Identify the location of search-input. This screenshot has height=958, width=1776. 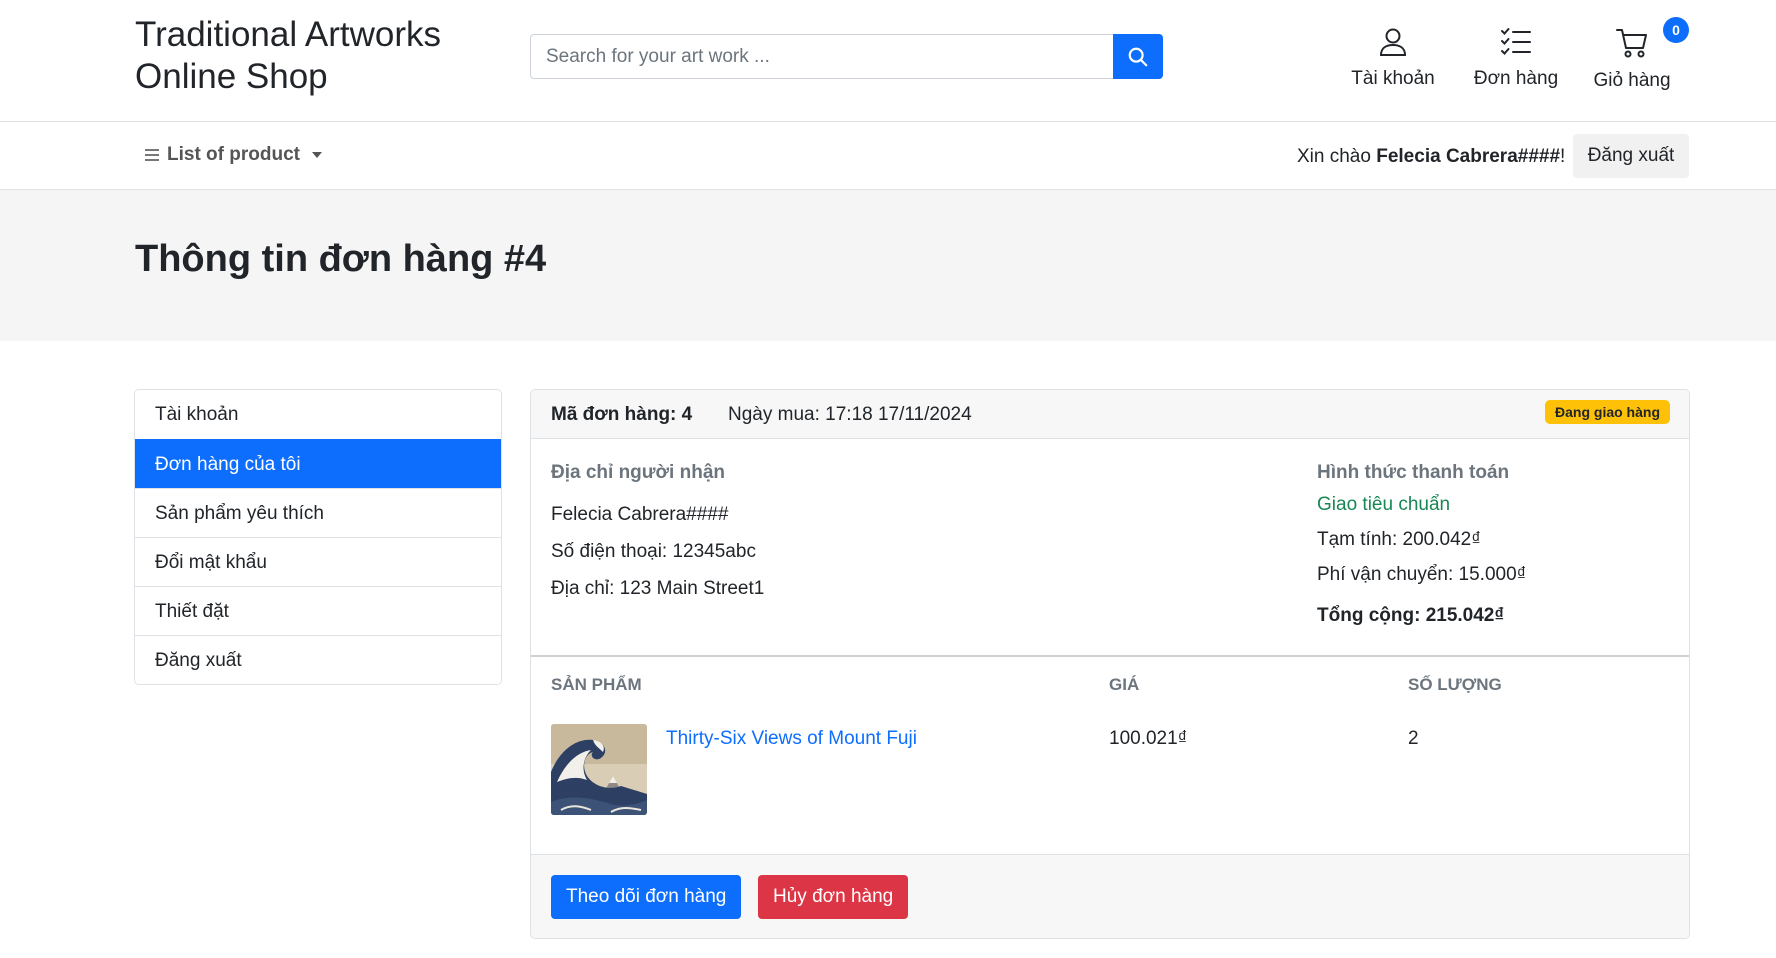
(821, 56).